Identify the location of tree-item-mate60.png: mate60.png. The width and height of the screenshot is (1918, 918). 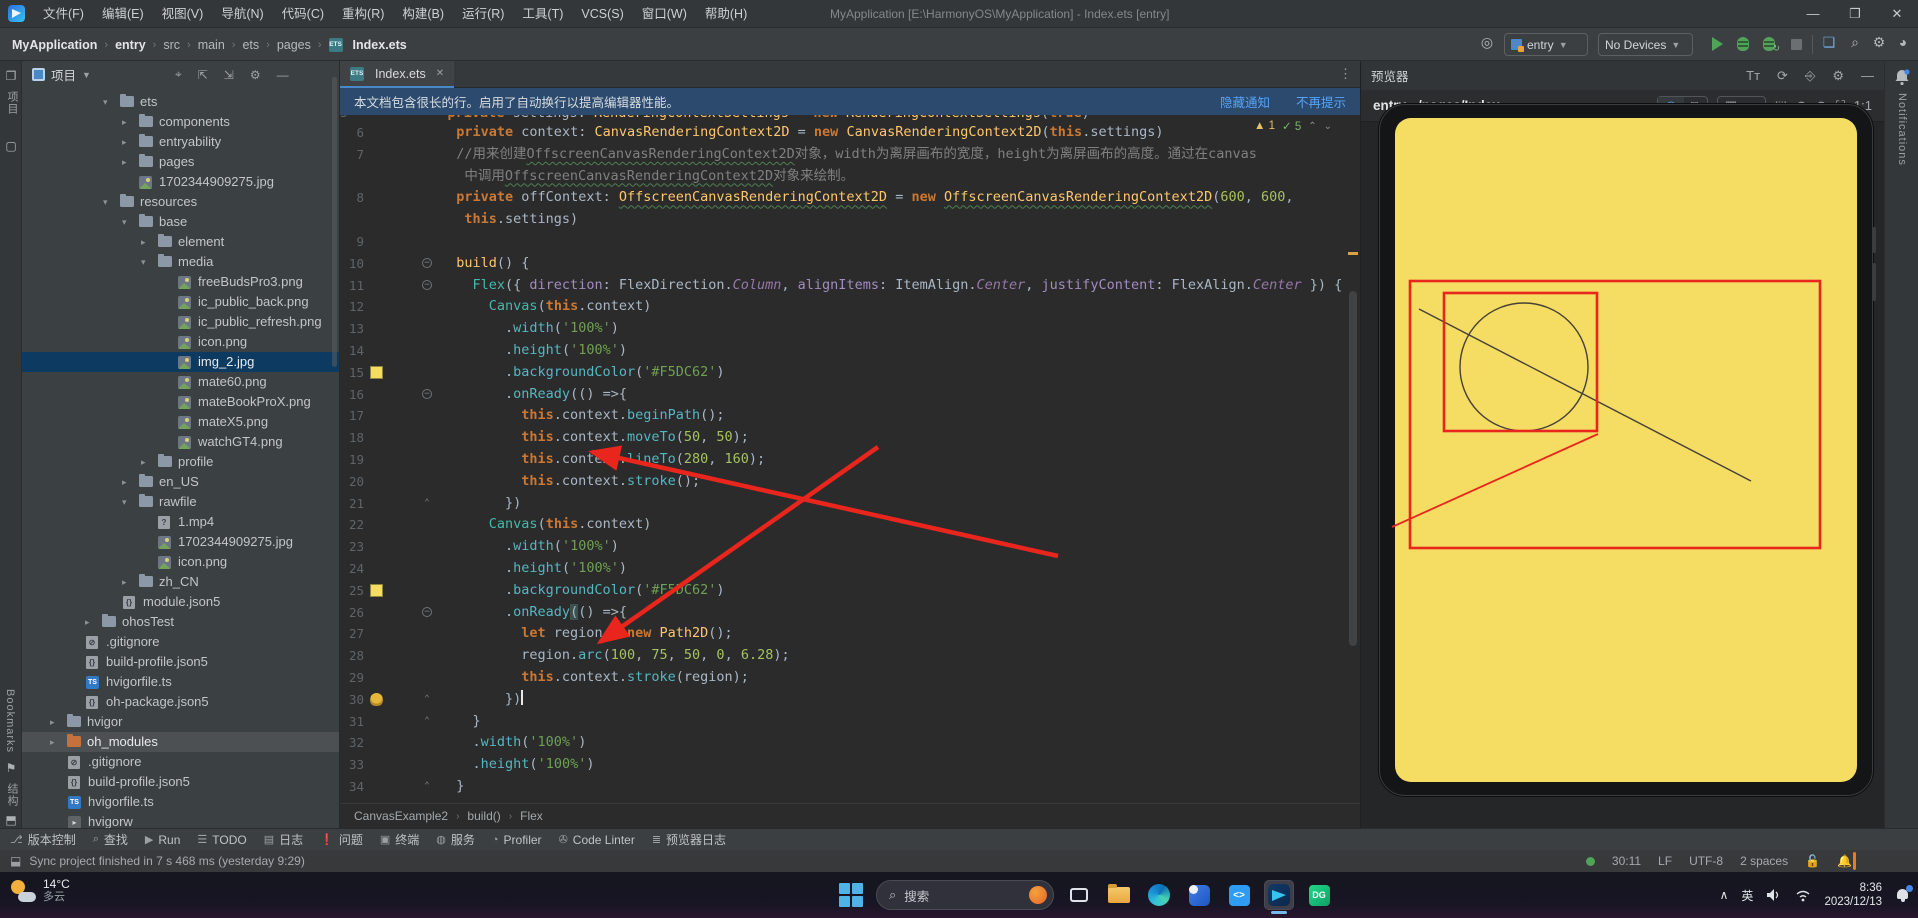
(180, 382).